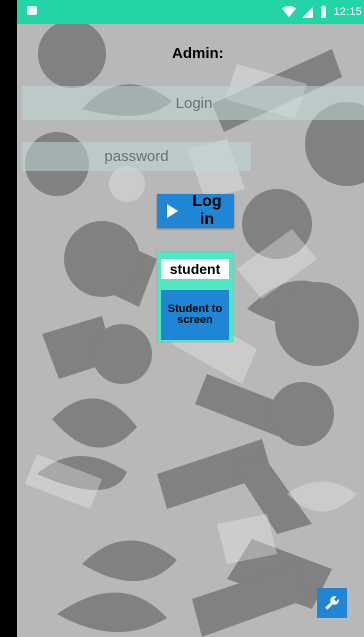 The width and height of the screenshot is (364, 637). Describe the element at coordinates (347, 12) in the screenshot. I see `status-time: 12:15` at that location.